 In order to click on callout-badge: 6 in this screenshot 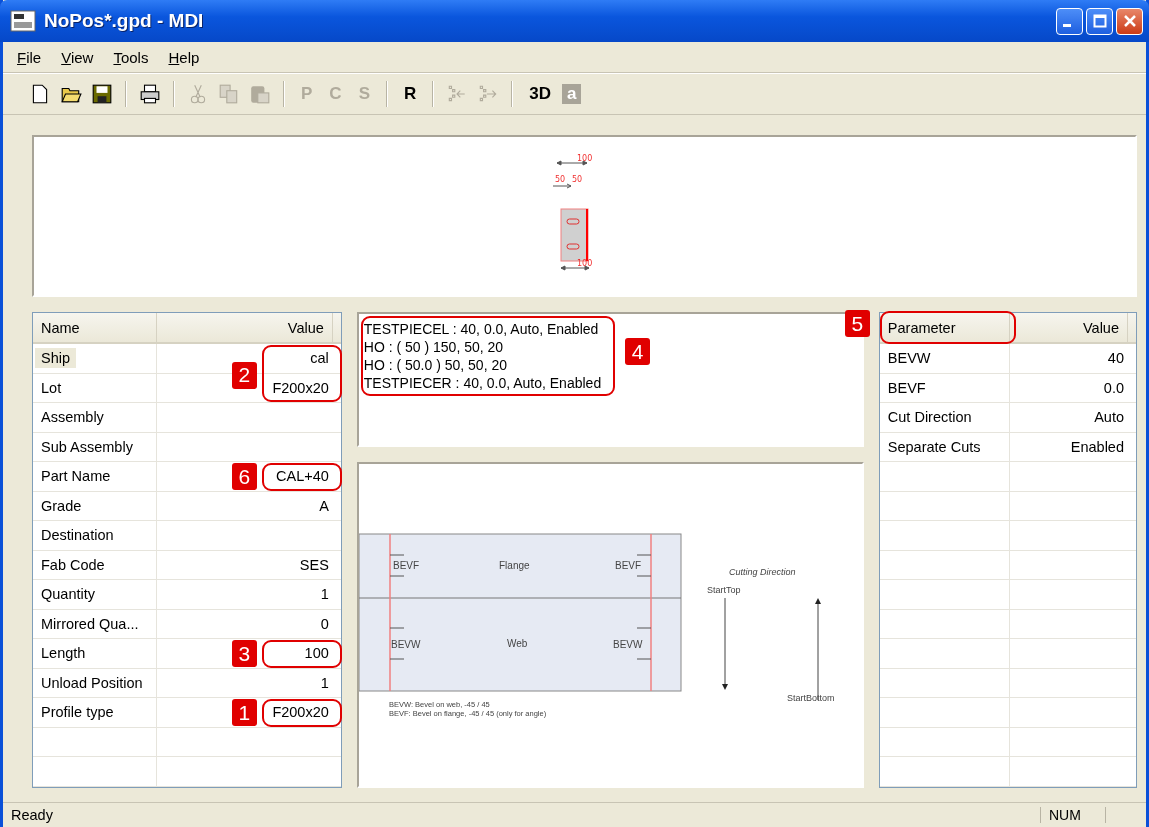, I will do `click(244, 476)`.